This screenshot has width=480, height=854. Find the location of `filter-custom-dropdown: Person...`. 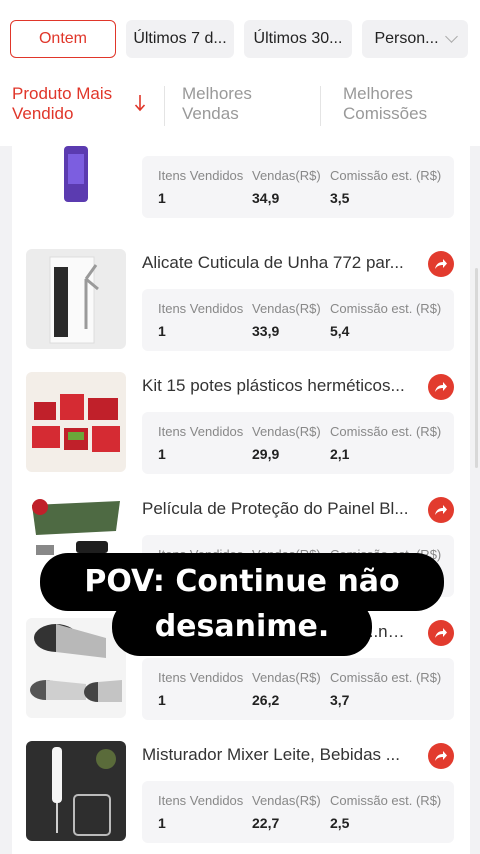

filter-custom-dropdown: Person... is located at coordinates (415, 39).